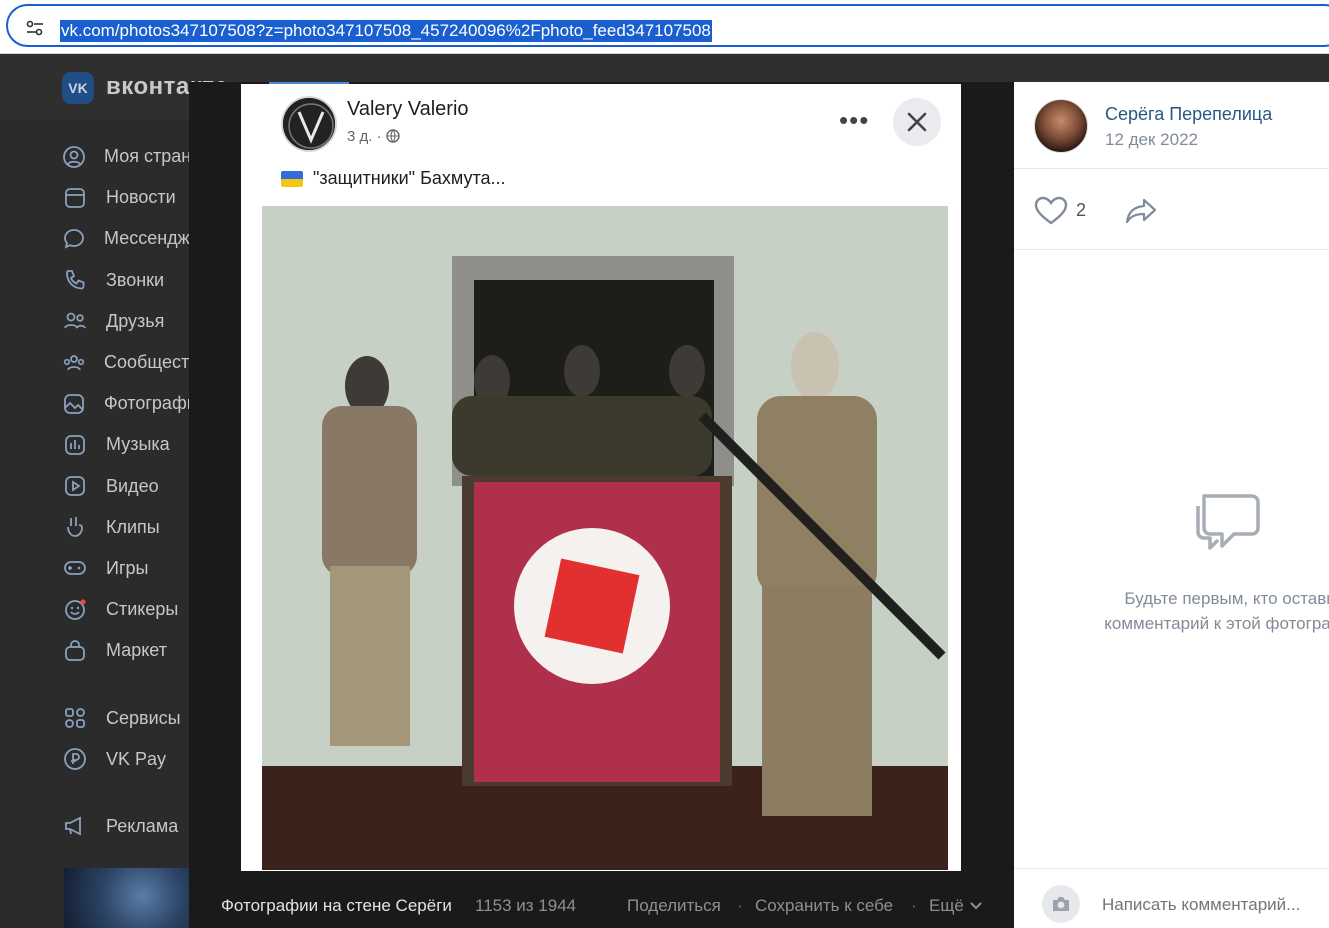 The height and width of the screenshot is (928, 1329). I want to click on author-block: Серёга Перепелица 12 дек 2022, so click(1171, 125).